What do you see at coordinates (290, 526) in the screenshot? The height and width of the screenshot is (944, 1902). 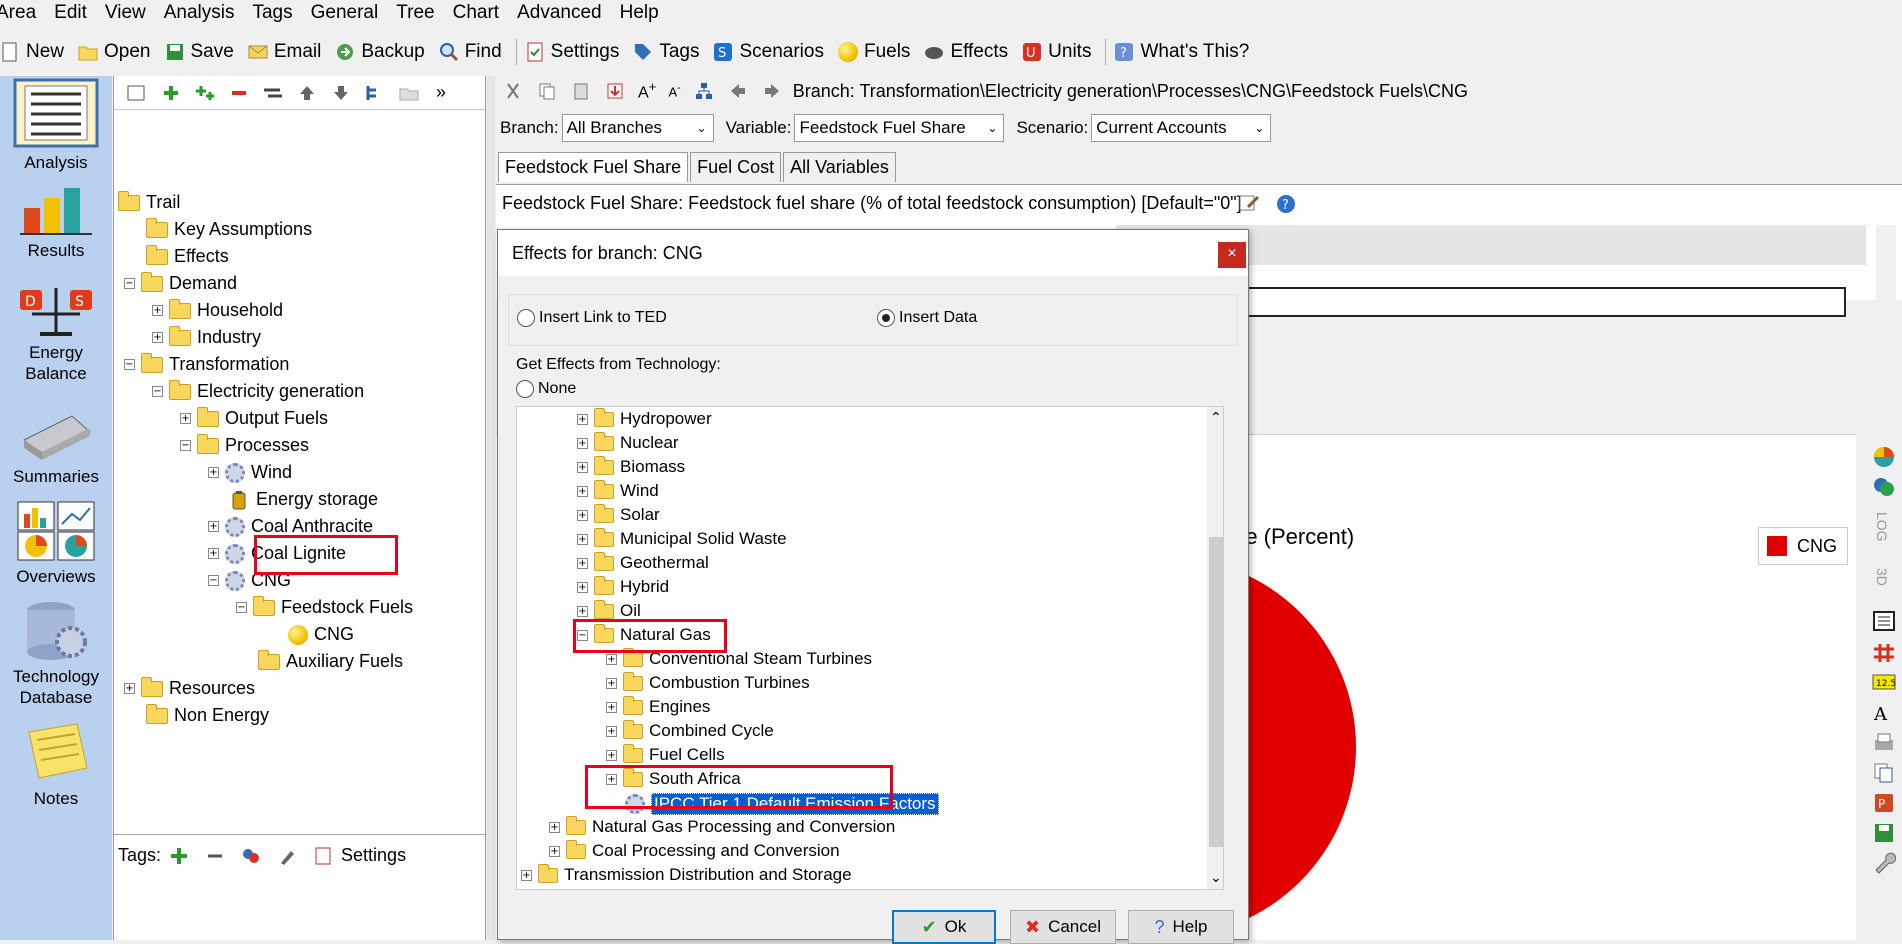 I see `tree-item: + Coal Anthracite` at bounding box center [290, 526].